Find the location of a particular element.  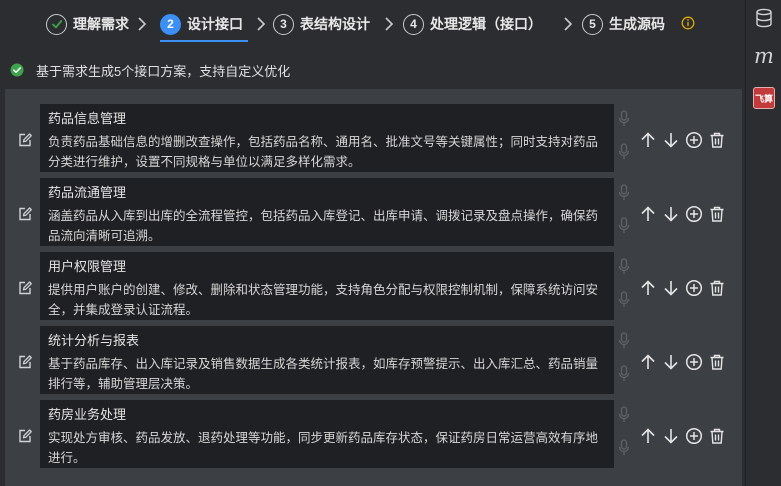

step-label: 表结构设计 is located at coordinates (335, 24).